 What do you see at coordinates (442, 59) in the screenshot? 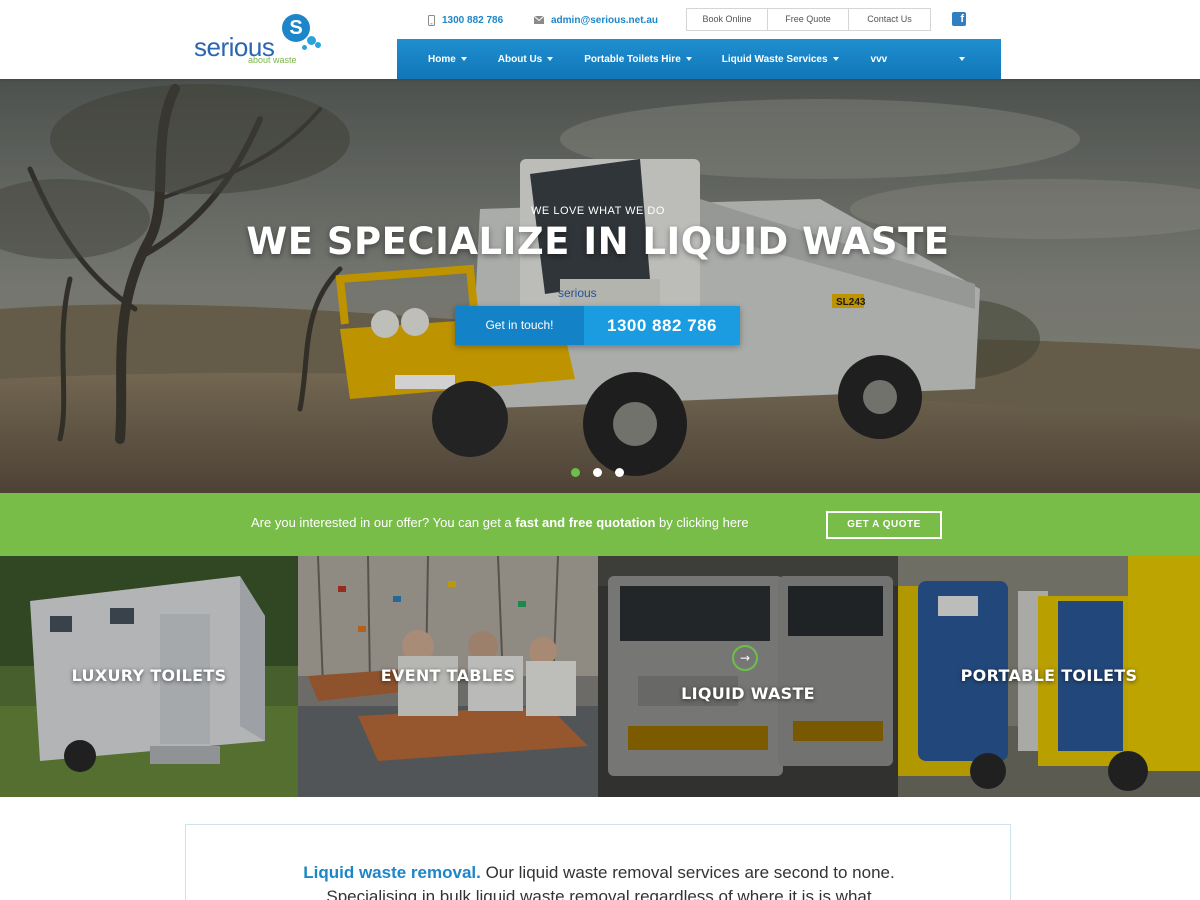
I see `nav-item-label: Home` at bounding box center [442, 59].